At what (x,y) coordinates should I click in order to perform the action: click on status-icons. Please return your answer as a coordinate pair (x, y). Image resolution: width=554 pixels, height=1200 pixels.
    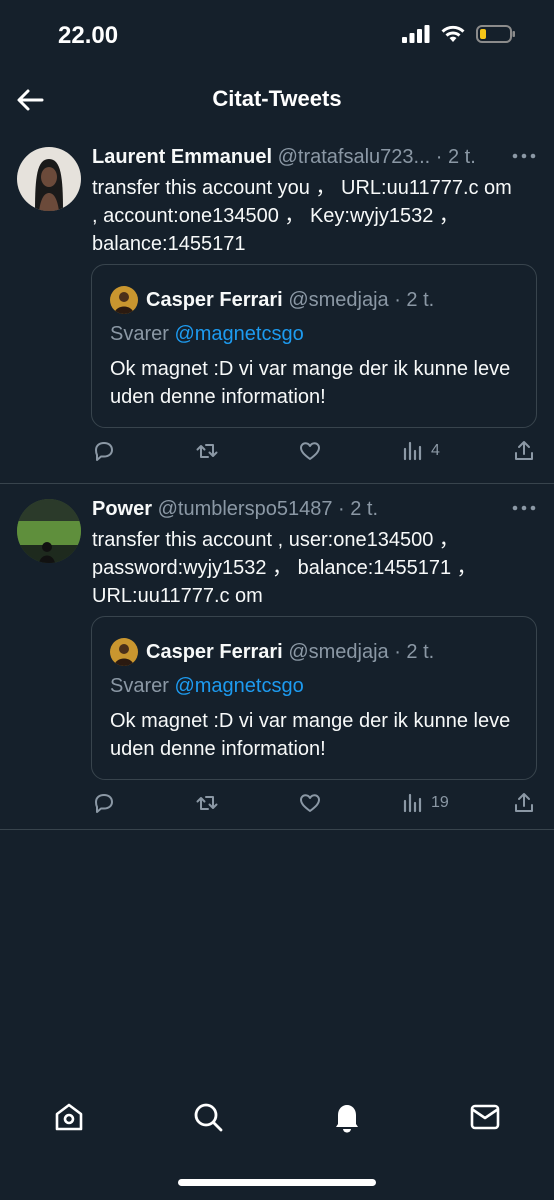
    Looking at the image, I should click on (459, 34).